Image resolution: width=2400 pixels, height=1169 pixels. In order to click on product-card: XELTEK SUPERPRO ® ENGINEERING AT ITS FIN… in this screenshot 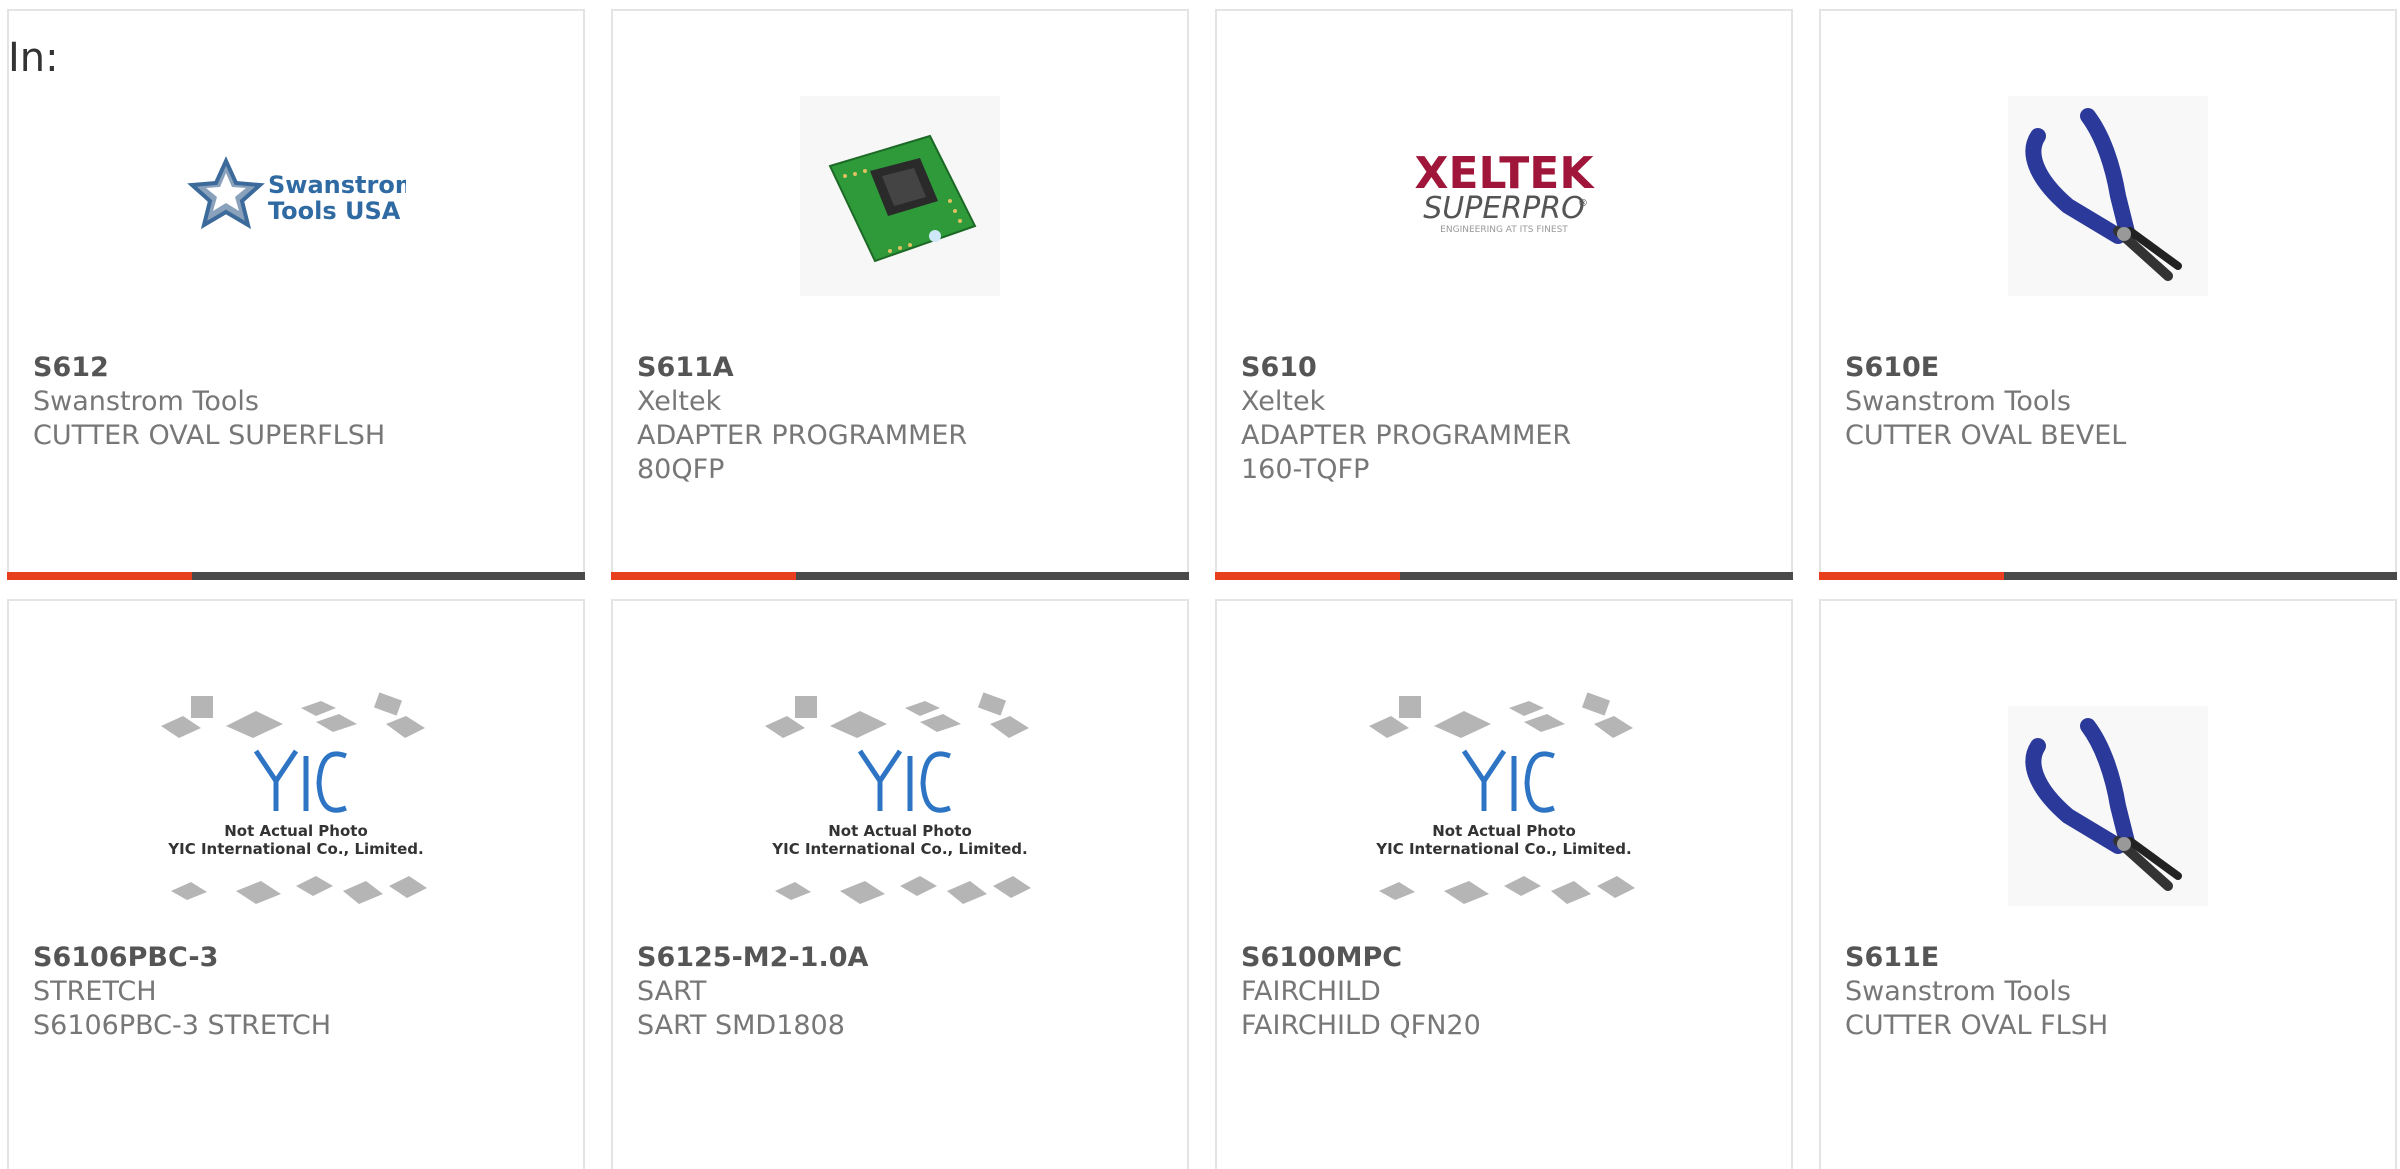, I will do `click(1504, 294)`.